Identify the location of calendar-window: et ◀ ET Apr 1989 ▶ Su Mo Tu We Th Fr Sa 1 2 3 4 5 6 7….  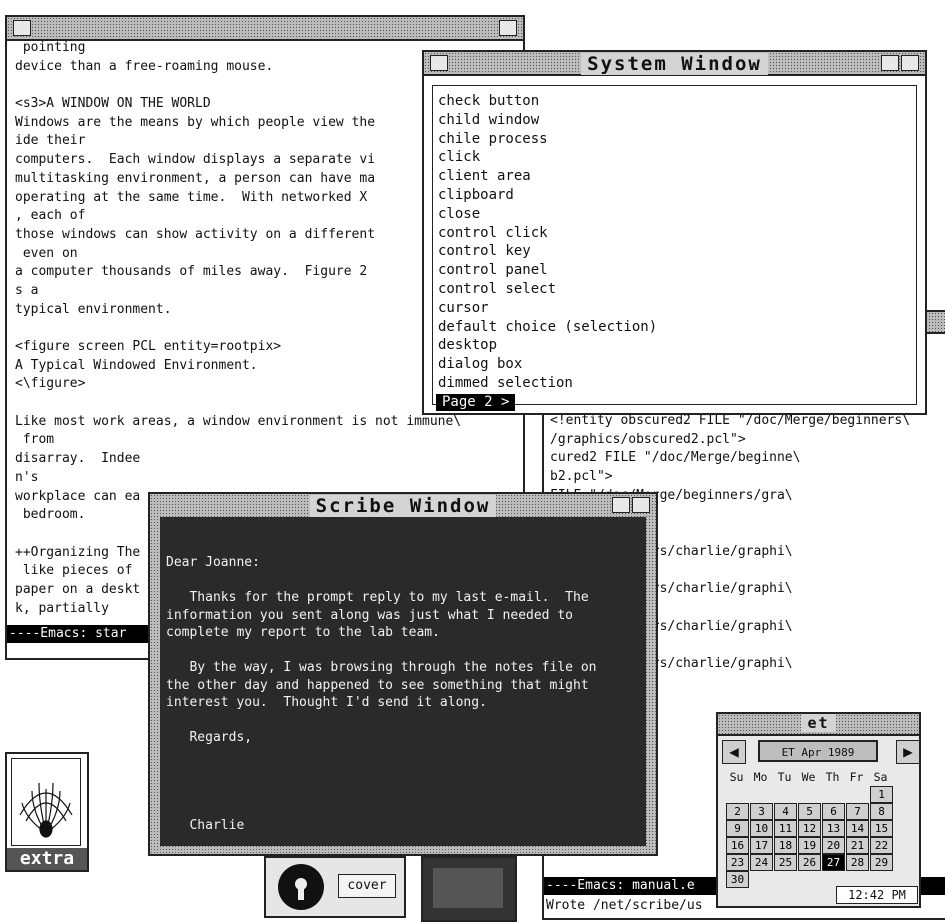
(818, 810).